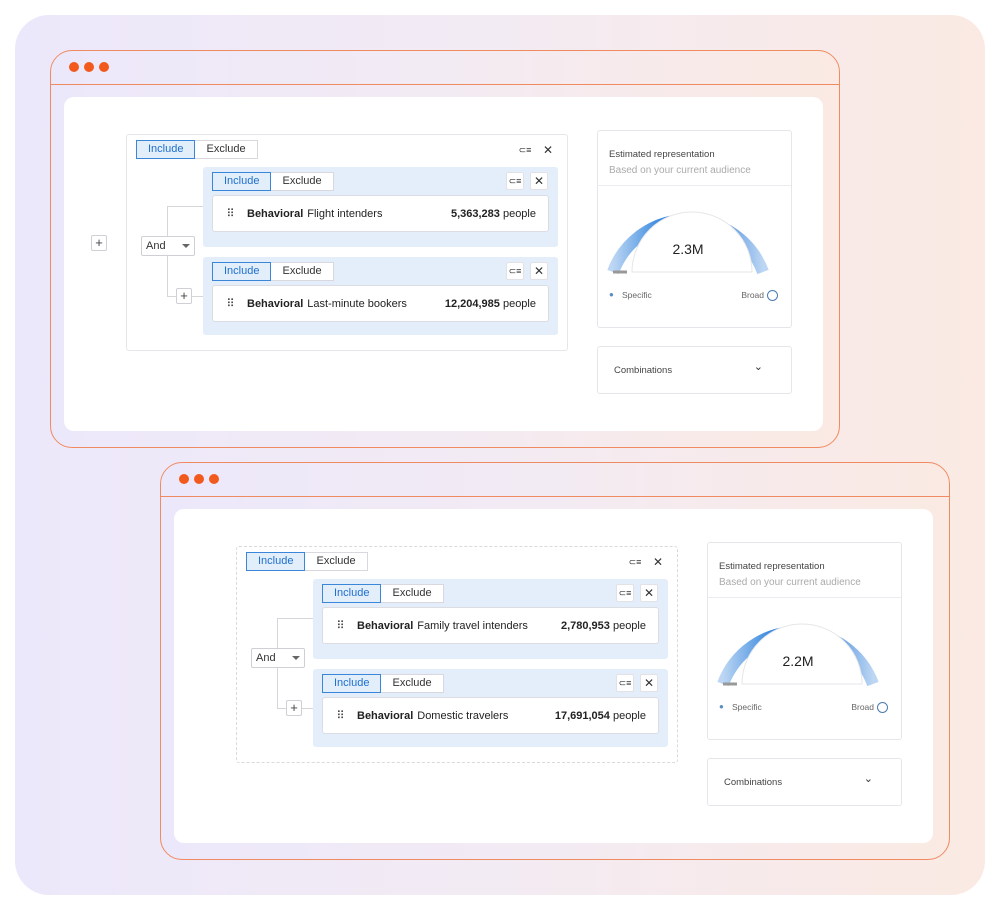 This screenshot has width=1000, height=910. I want to click on rule-name: Family travel intenders, so click(472, 625).